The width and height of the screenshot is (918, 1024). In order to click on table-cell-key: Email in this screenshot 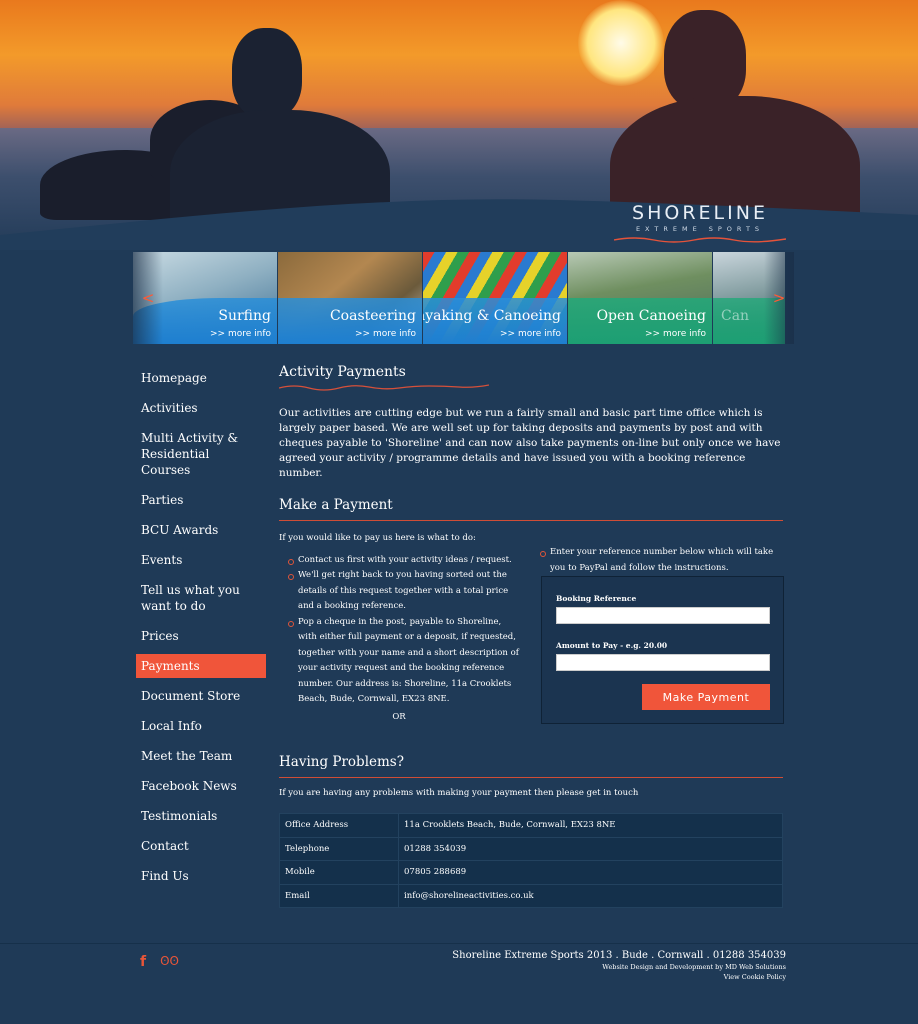, I will do `click(339, 895)`.